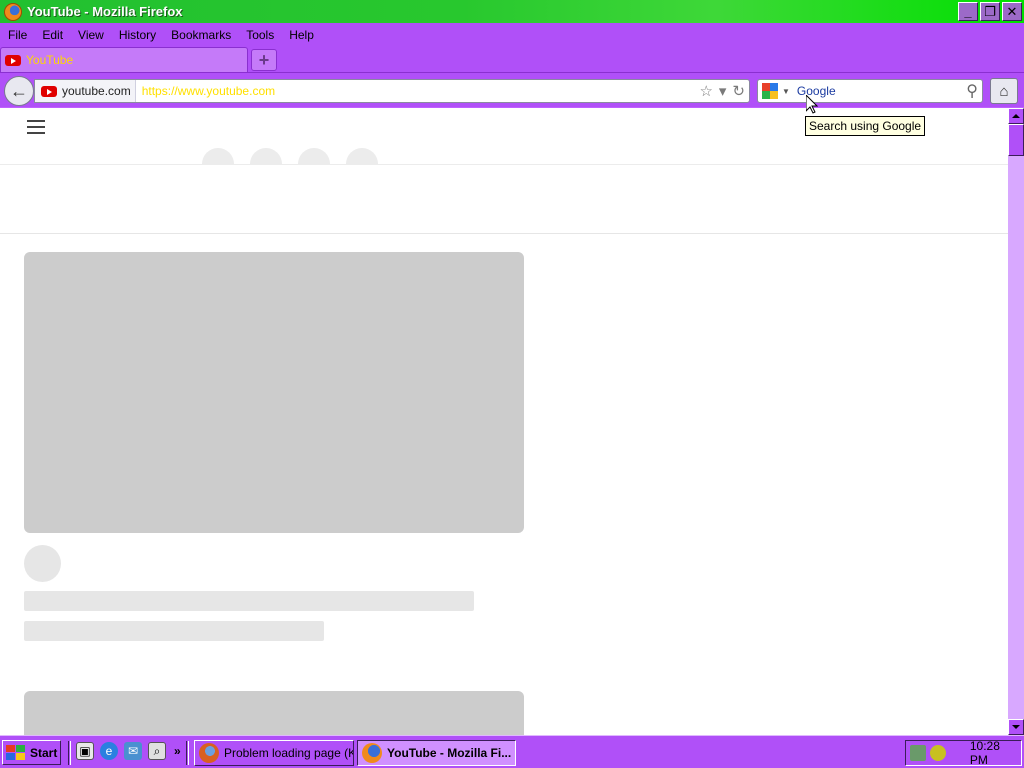 This screenshot has height=768, width=1024. I want to click on search-icon: ⚲, so click(972, 91).